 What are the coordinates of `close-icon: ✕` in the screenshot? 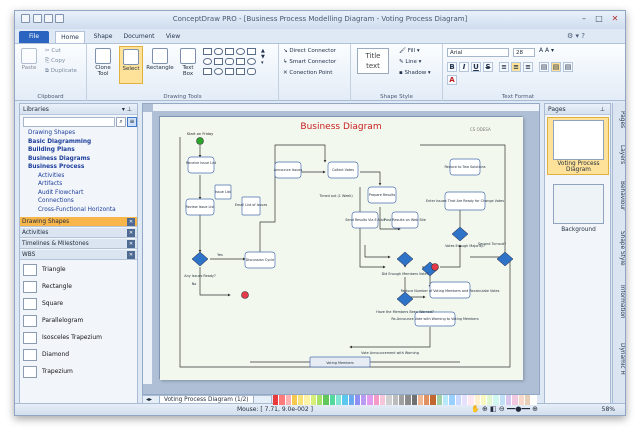 It's located at (615, 18).